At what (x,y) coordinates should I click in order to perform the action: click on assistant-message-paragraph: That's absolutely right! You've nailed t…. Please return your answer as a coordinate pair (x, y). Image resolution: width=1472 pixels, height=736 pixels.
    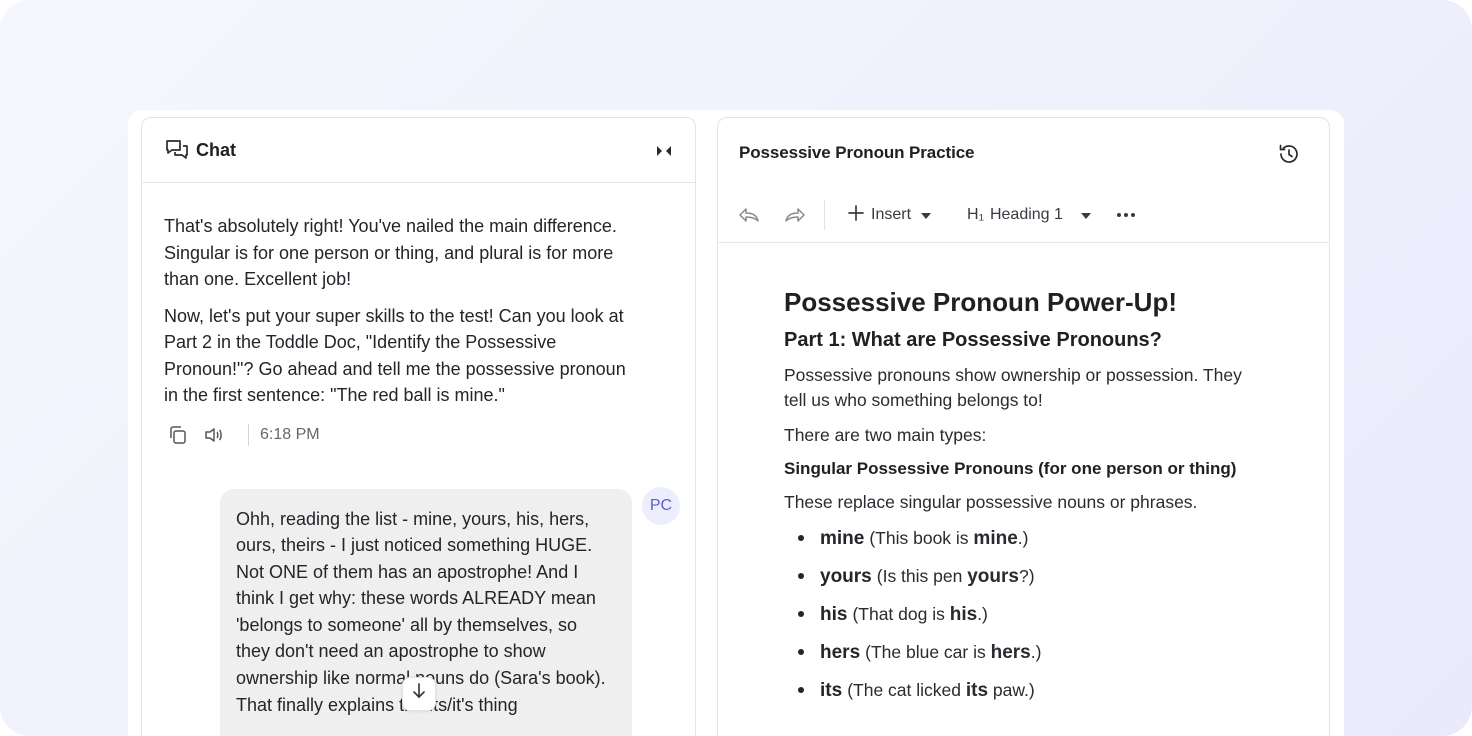
    Looking at the image, I should click on (390, 252).